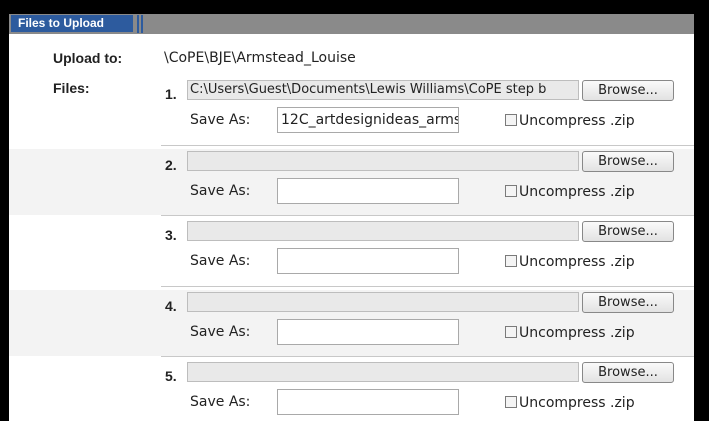 The height and width of the screenshot is (421, 709). I want to click on row-number: 3., so click(171, 235).